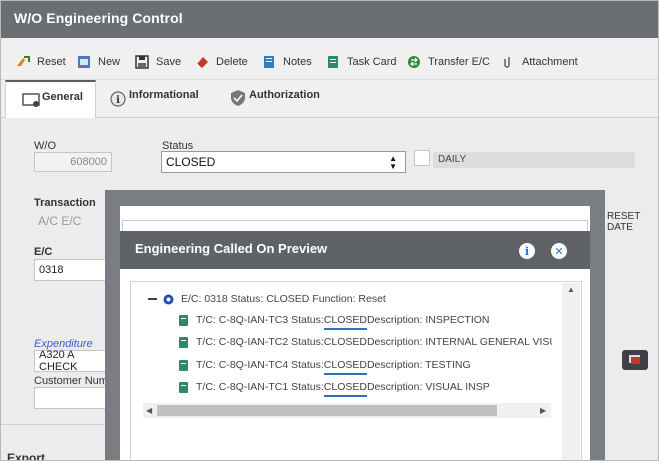 The width and height of the screenshot is (659, 461). Describe the element at coordinates (152, 299) in the screenshot. I see `collapse-icon` at that location.